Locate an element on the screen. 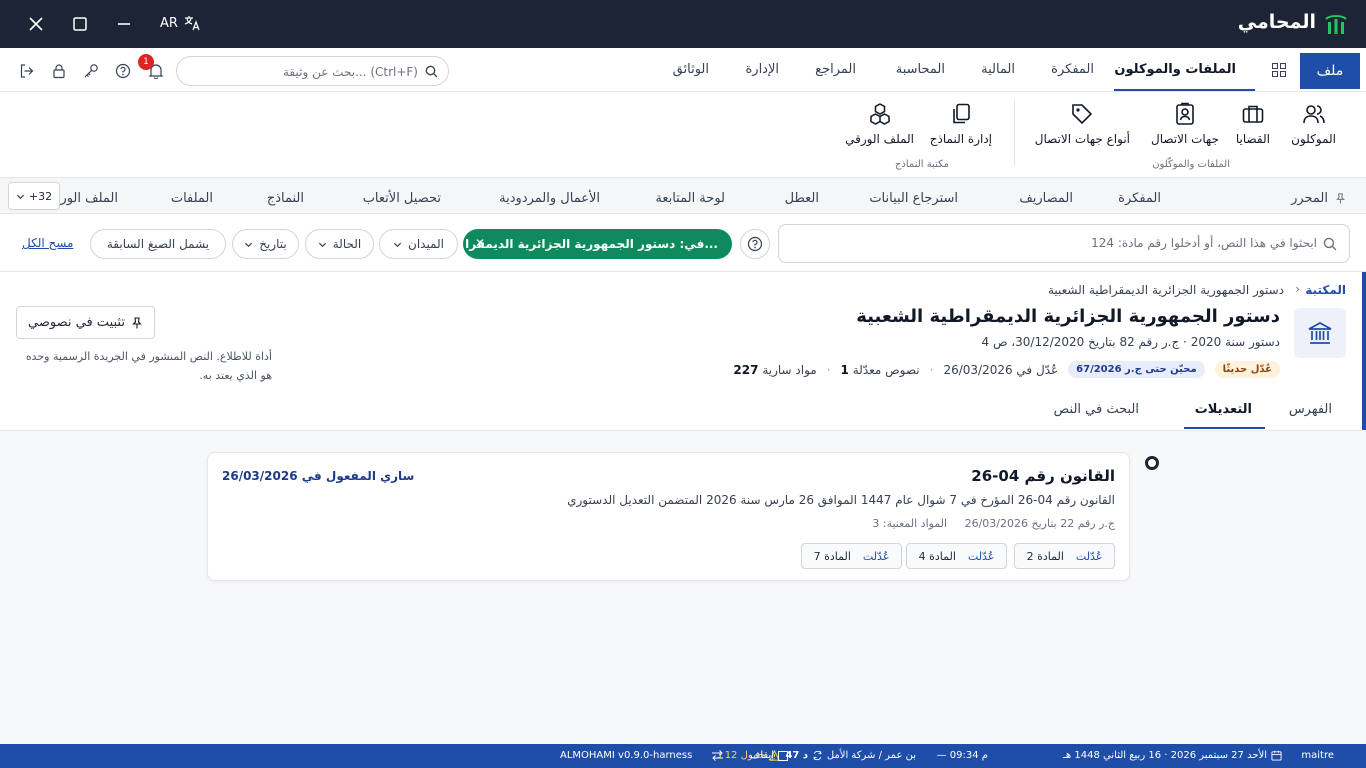 This screenshot has width=1366, height=768. lock-icon is located at coordinates (59, 71).